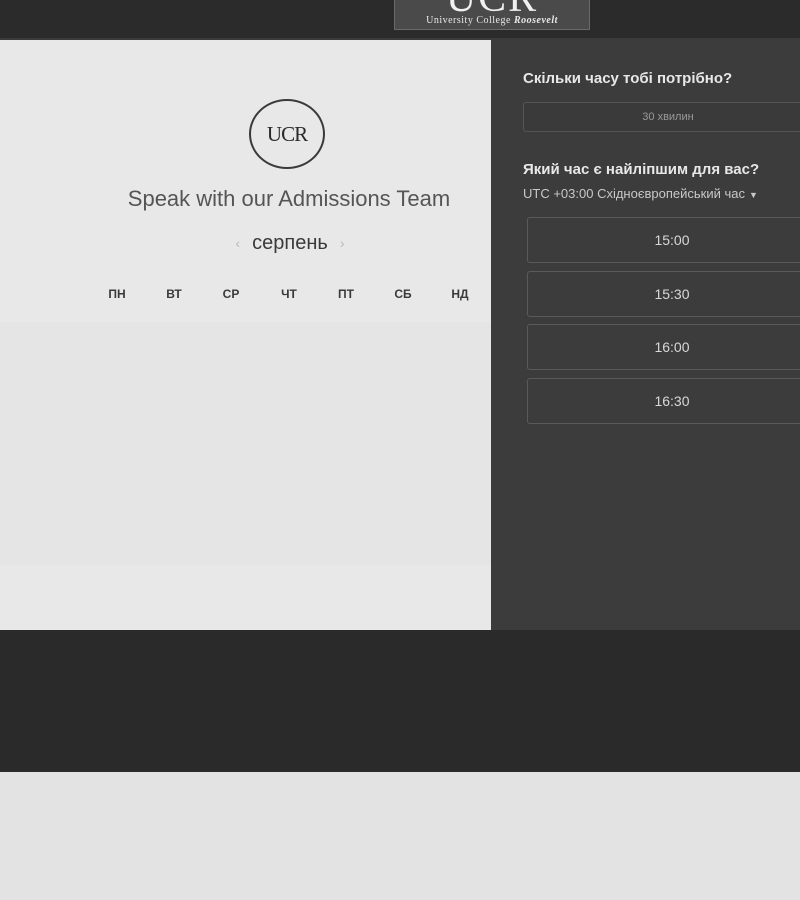  What do you see at coordinates (237, 243) in the screenshot?
I see `chevron-left-icon: ‹` at bounding box center [237, 243].